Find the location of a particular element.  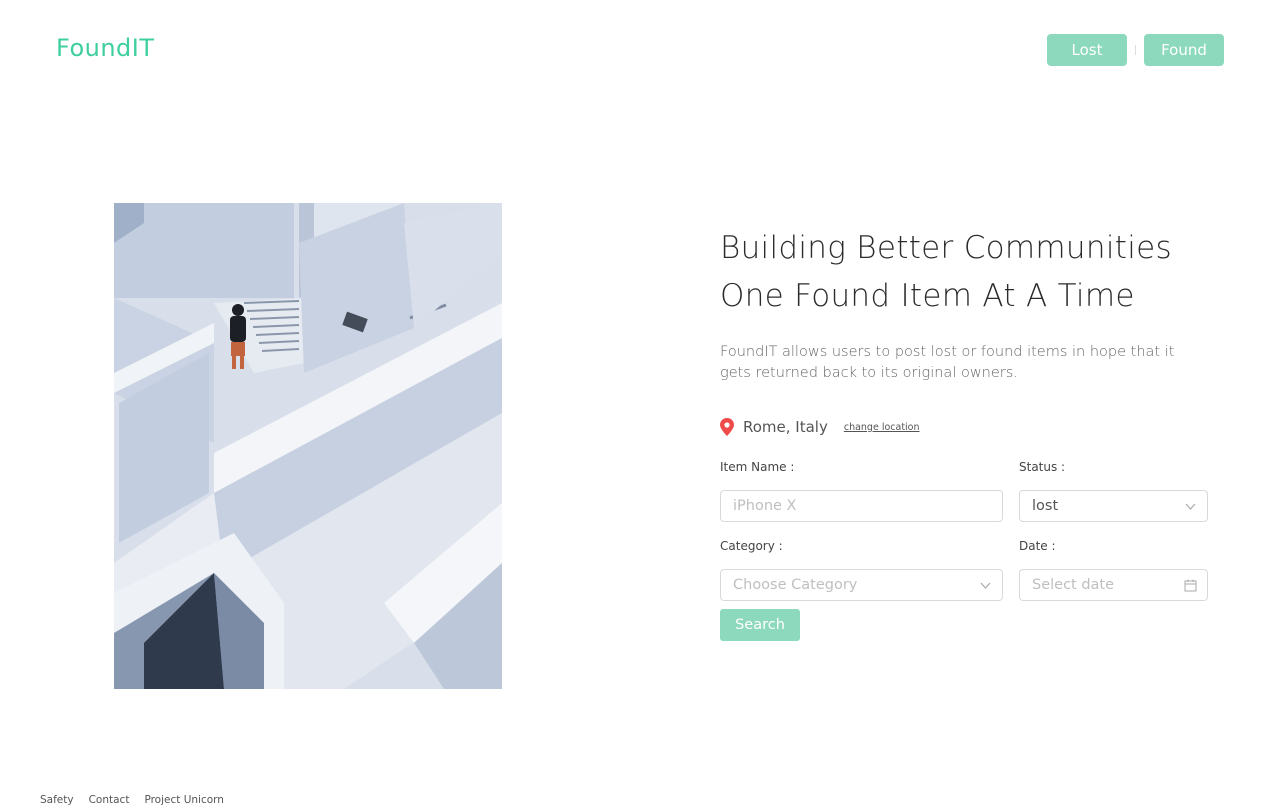

status-label: Status : is located at coordinates (1042, 467).